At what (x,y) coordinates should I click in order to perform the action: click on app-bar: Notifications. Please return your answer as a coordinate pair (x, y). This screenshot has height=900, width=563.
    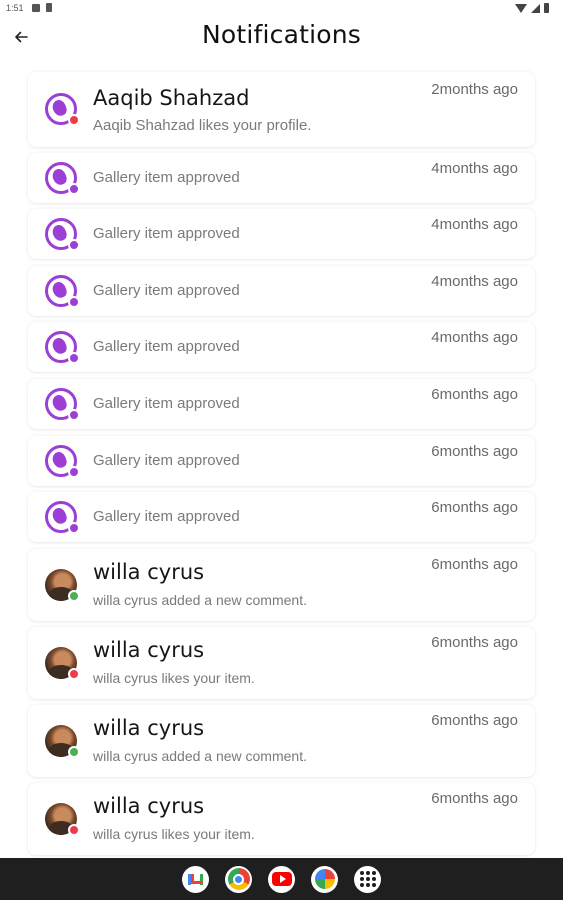
    Looking at the image, I should click on (281, 38).